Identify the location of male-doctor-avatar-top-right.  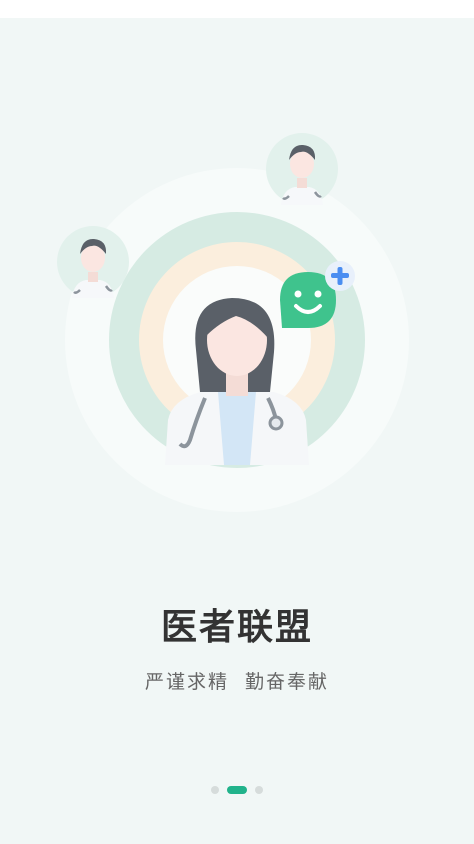
(302, 169).